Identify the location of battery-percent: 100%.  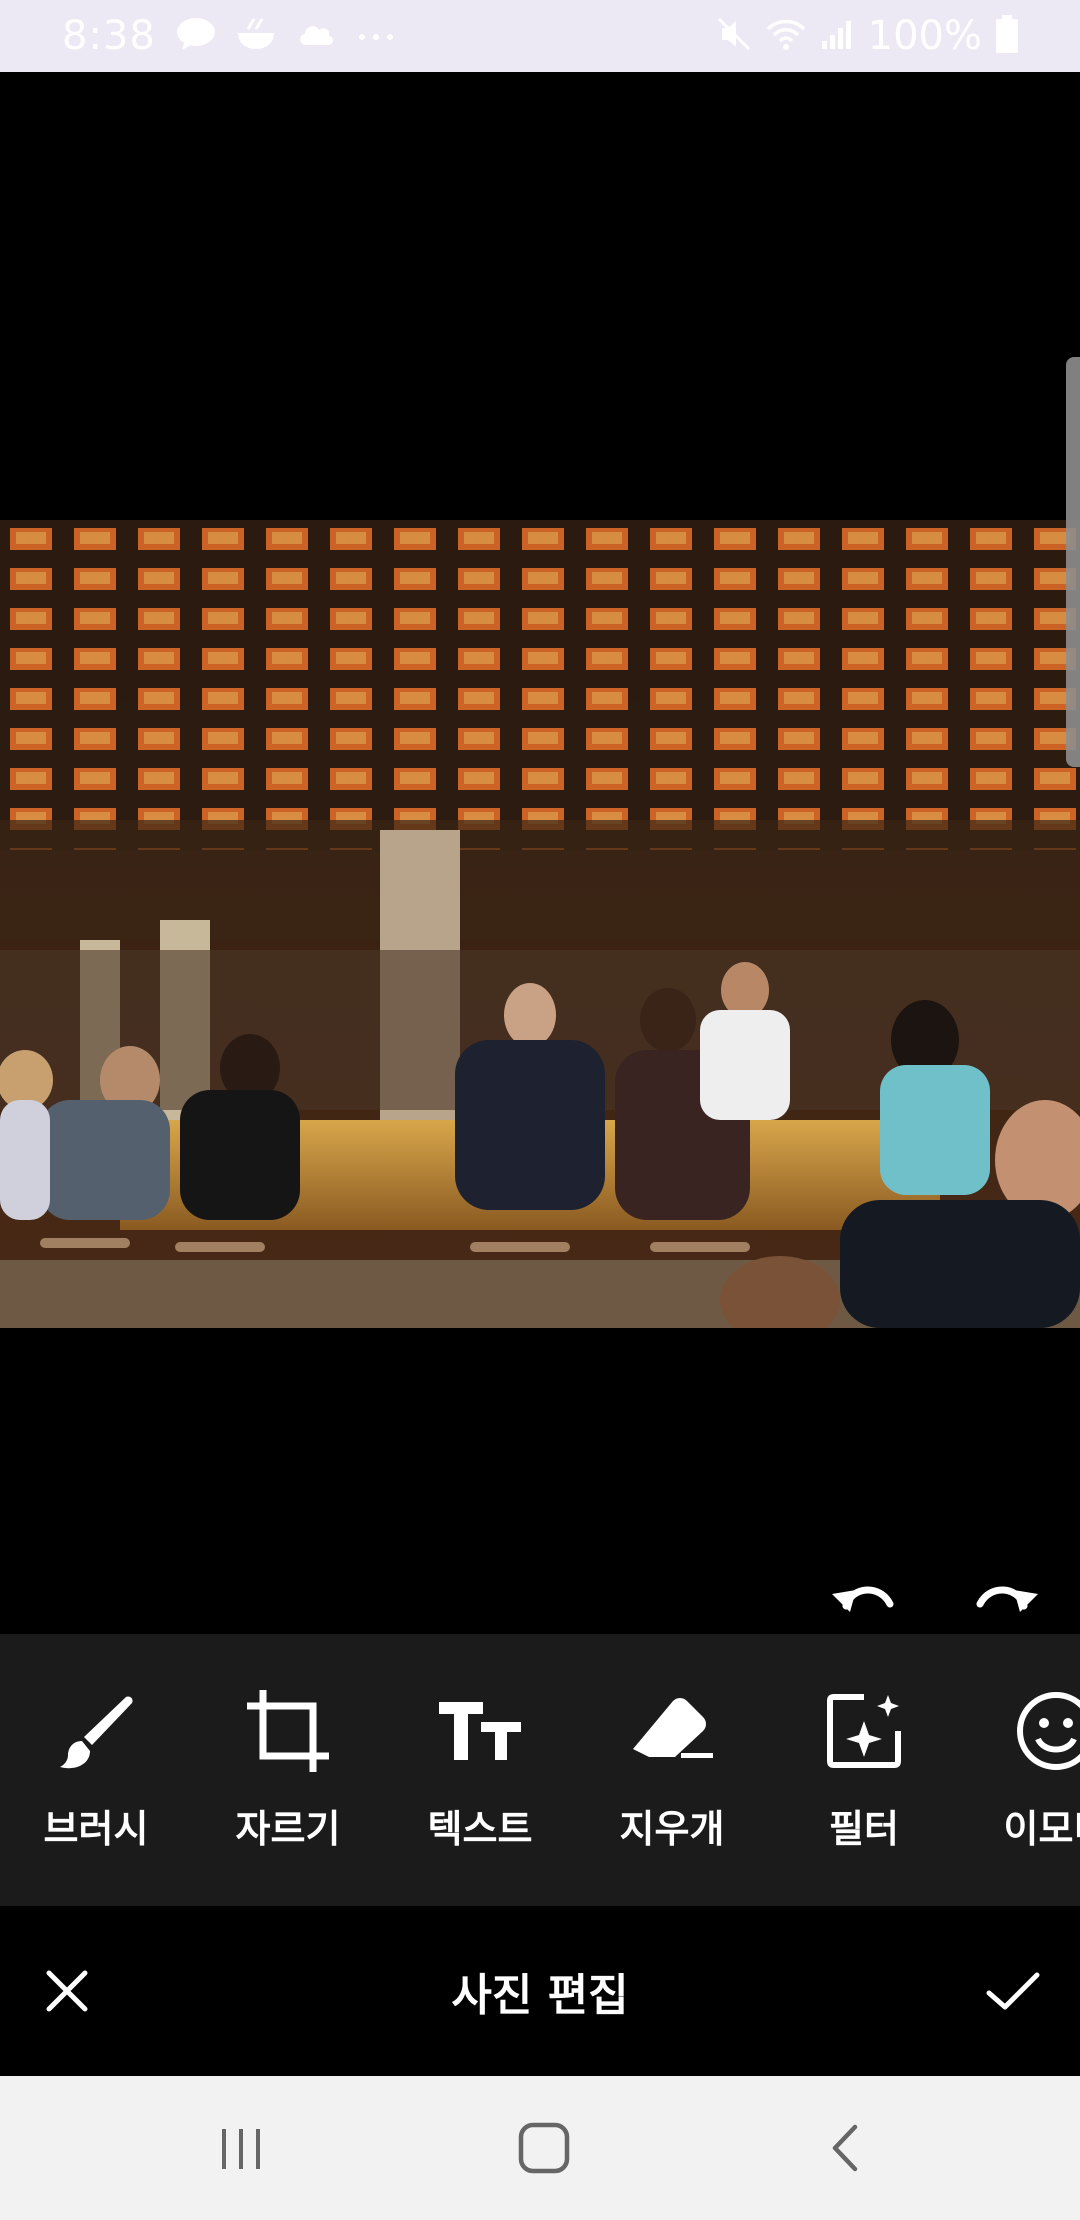
(924, 36).